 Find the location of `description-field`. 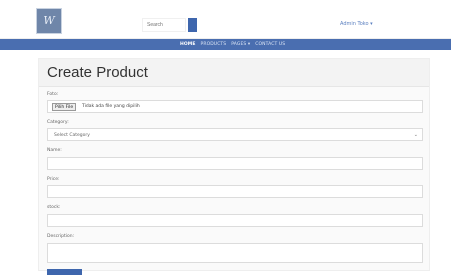

description-field is located at coordinates (235, 253).